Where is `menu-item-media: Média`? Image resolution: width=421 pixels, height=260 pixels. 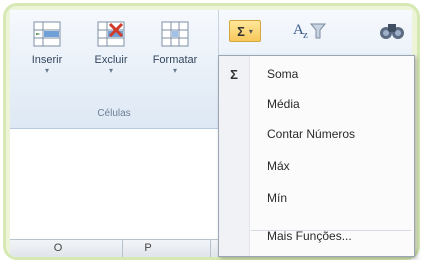 menu-item-media: Média is located at coordinates (316, 104).